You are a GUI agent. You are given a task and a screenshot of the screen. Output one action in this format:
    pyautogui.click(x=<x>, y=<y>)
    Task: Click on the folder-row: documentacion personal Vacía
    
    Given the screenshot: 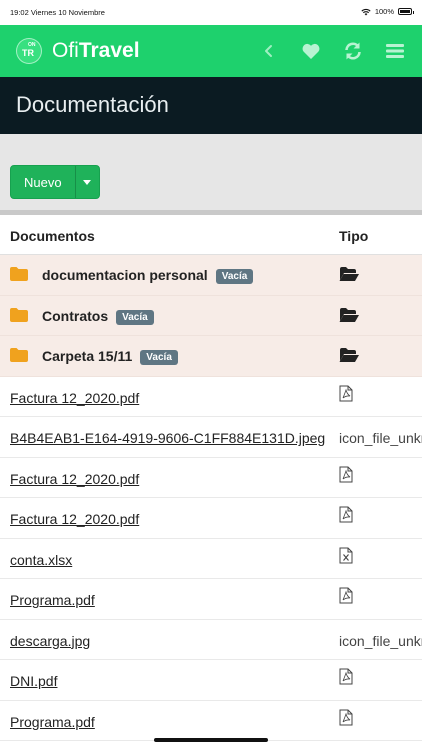 What is the action you would take?
    pyautogui.click(x=211, y=275)
    